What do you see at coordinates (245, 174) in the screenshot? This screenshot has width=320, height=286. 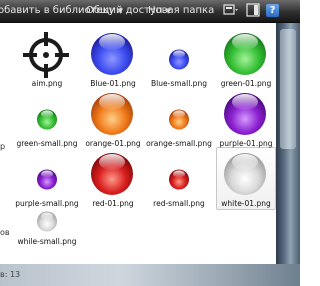 I see `white-ball-icon` at bounding box center [245, 174].